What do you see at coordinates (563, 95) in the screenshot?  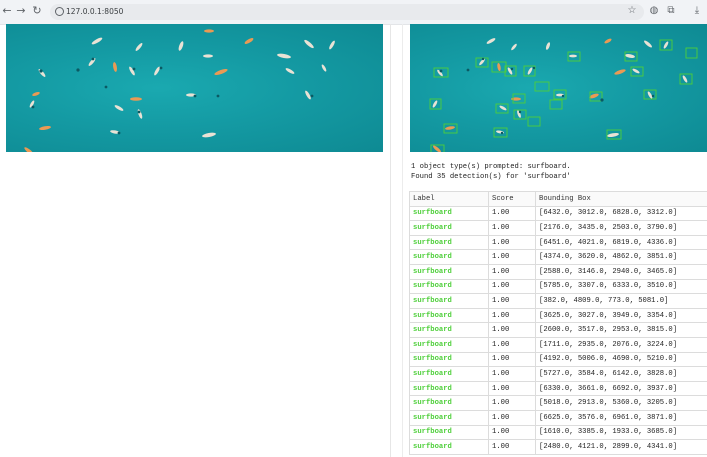 I see `annotated-surfers-photo` at bounding box center [563, 95].